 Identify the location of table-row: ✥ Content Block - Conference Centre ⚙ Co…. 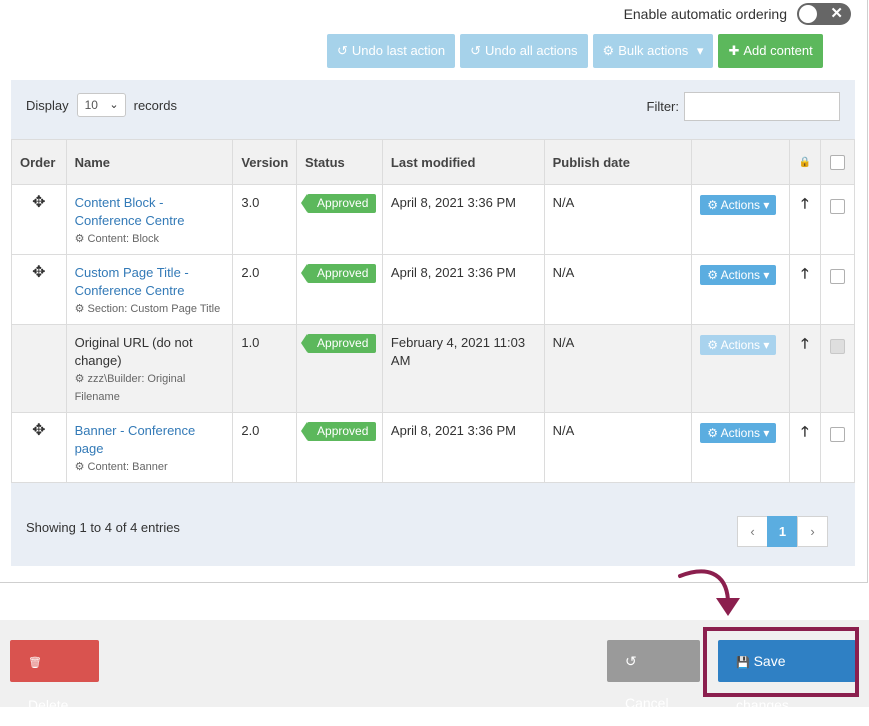
(433, 219).